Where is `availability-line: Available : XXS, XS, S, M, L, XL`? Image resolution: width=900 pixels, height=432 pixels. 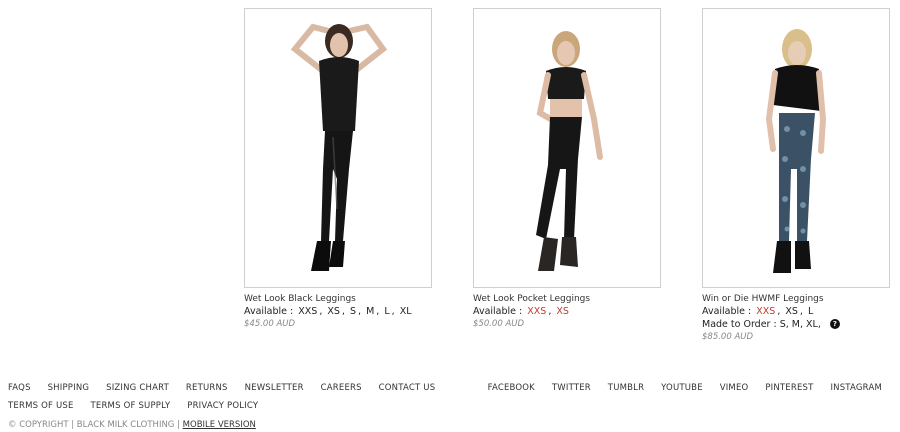
availability-line: Available : XXS, XS, S, M, L, XL is located at coordinates (328, 311).